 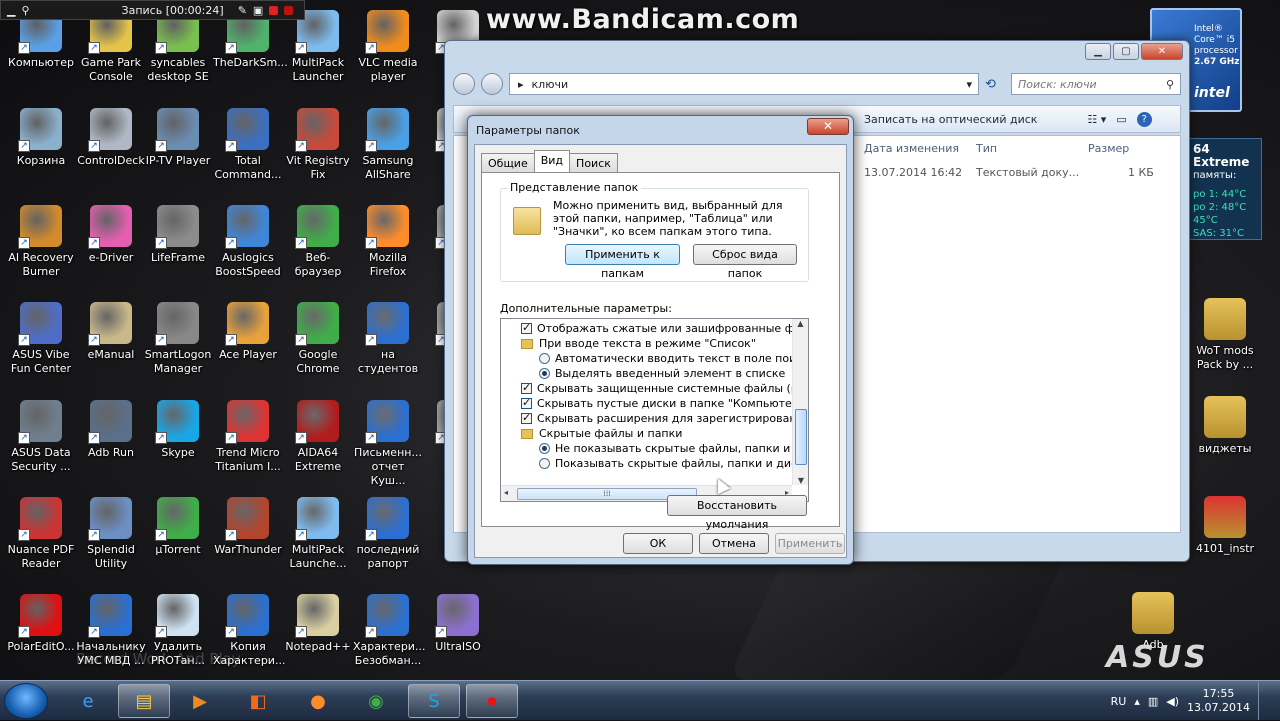 What do you see at coordinates (950, 119) in the screenshot?
I see `burn-disc-button: Записать на оптический диск` at bounding box center [950, 119].